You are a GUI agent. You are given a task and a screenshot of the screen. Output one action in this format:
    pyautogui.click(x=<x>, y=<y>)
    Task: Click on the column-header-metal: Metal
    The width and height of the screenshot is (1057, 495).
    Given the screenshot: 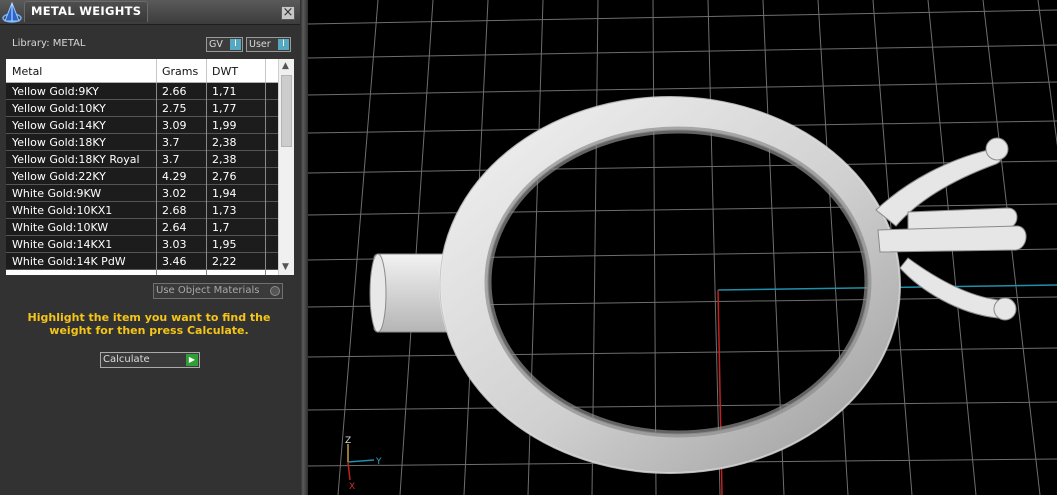 What is the action you would take?
    pyautogui.click(x=27, y=71)
    